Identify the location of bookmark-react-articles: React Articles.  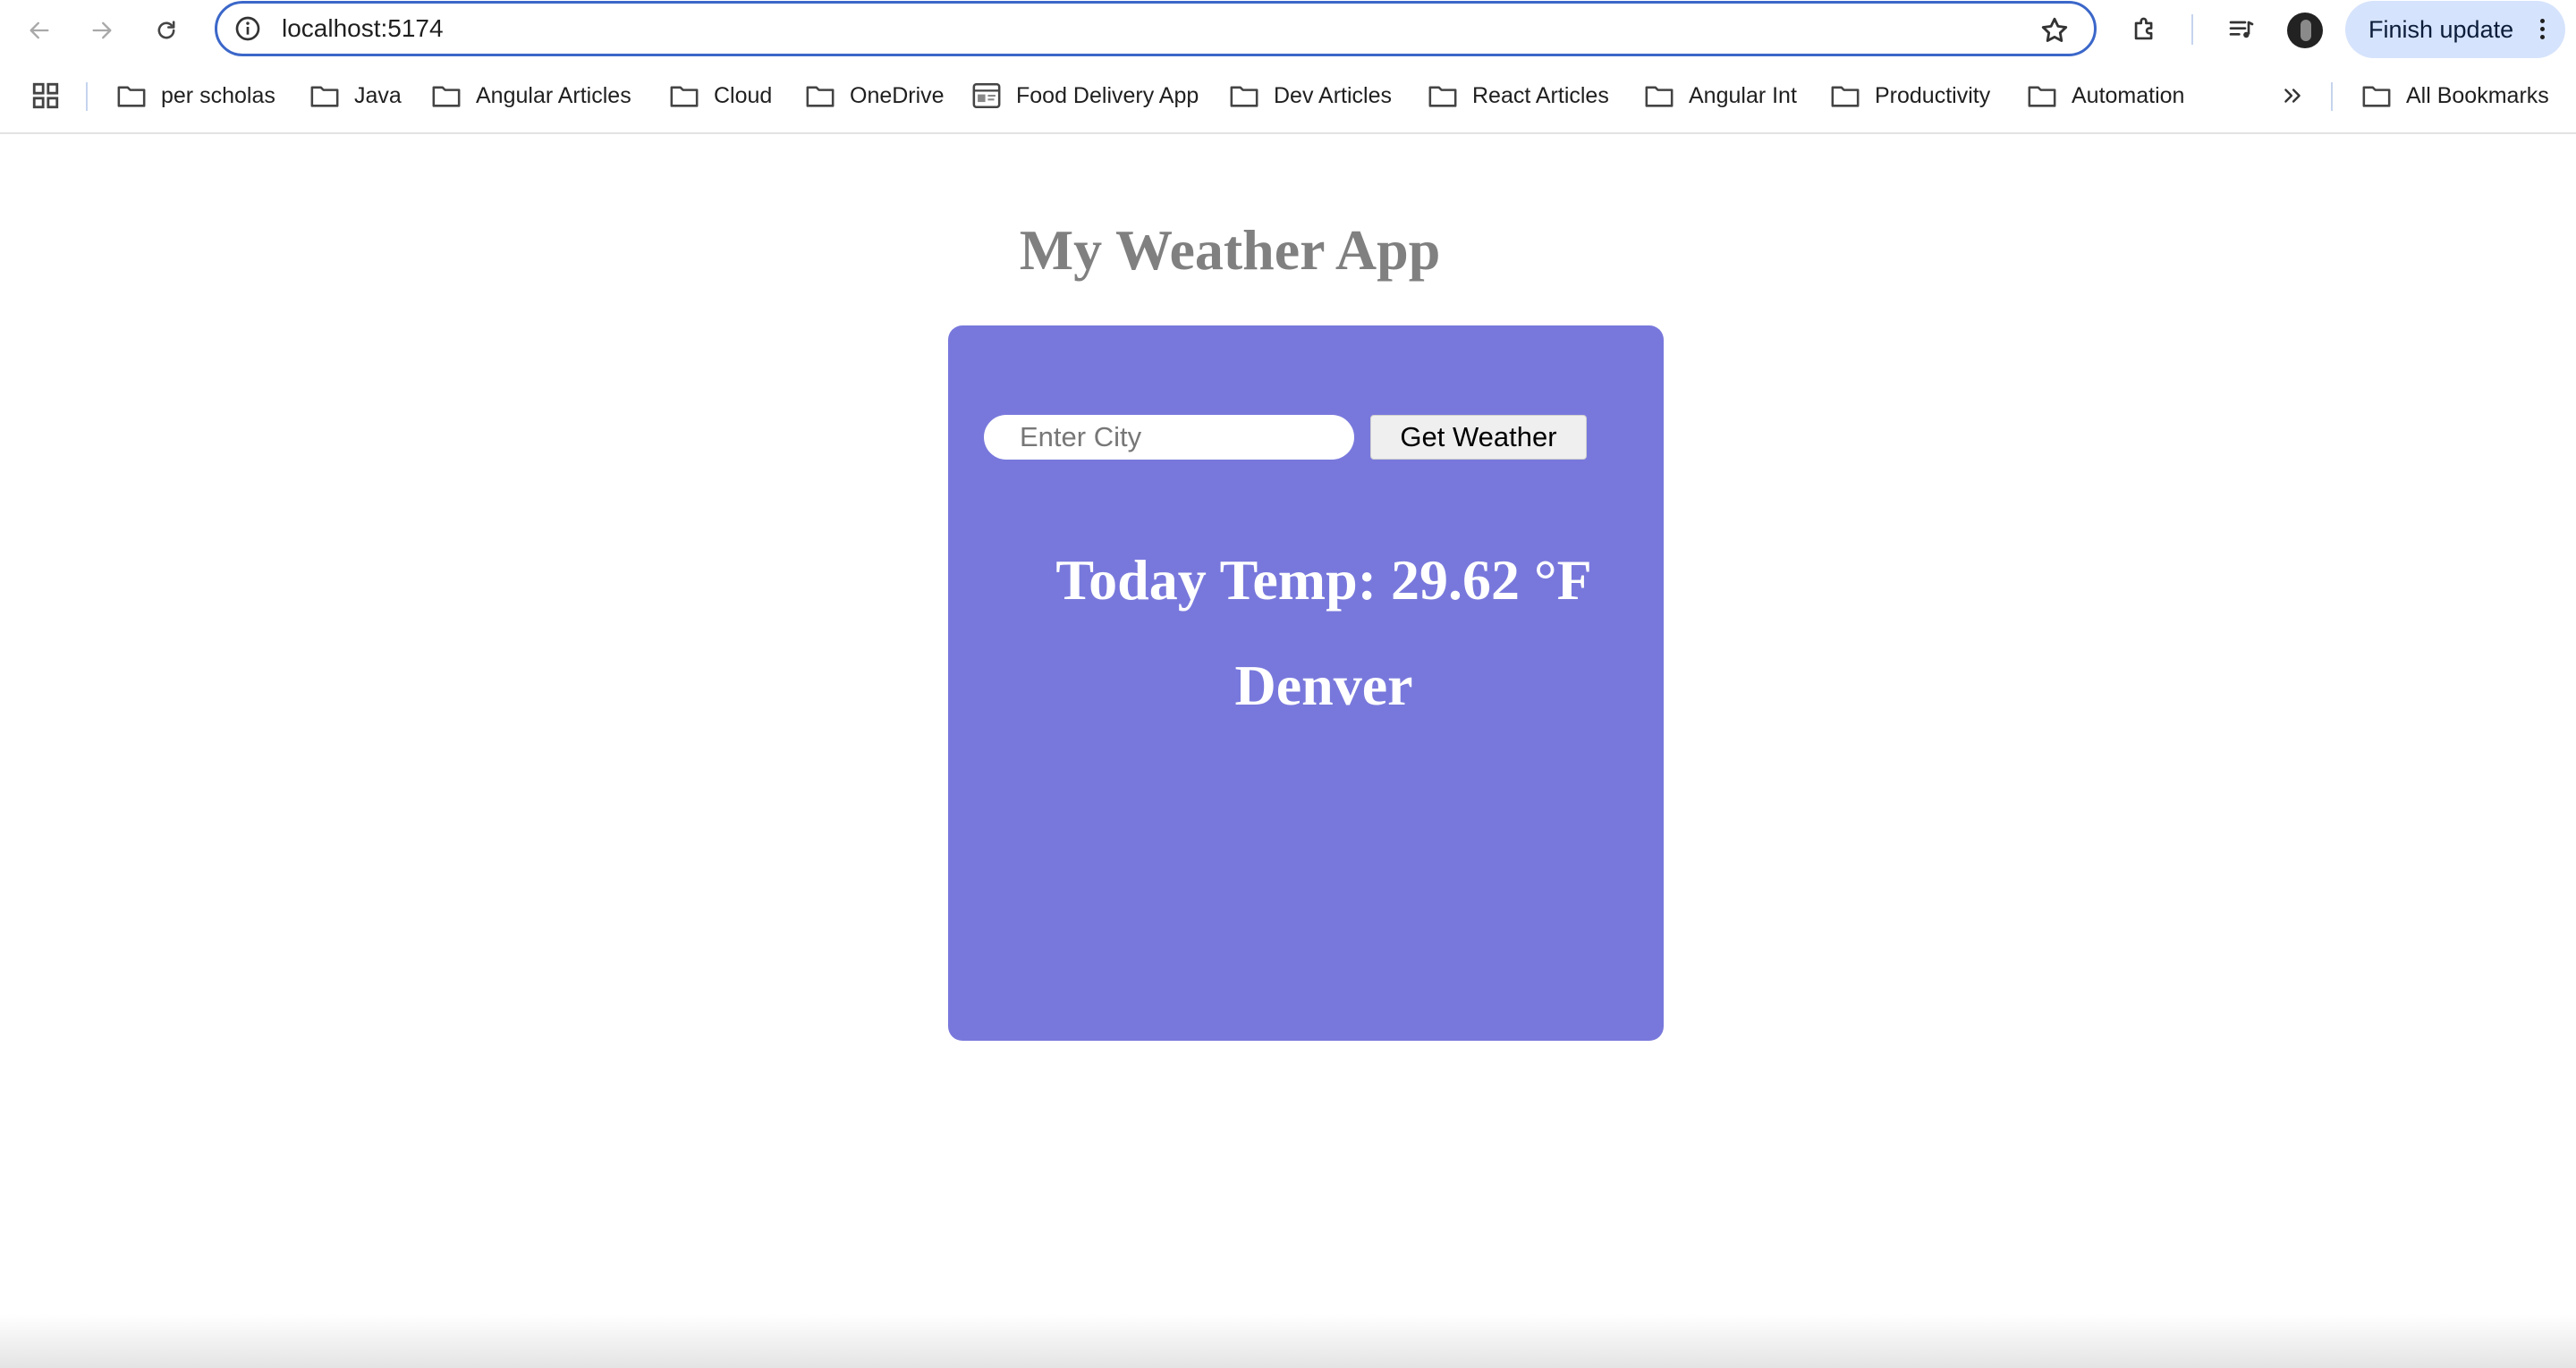
(1518, 96).